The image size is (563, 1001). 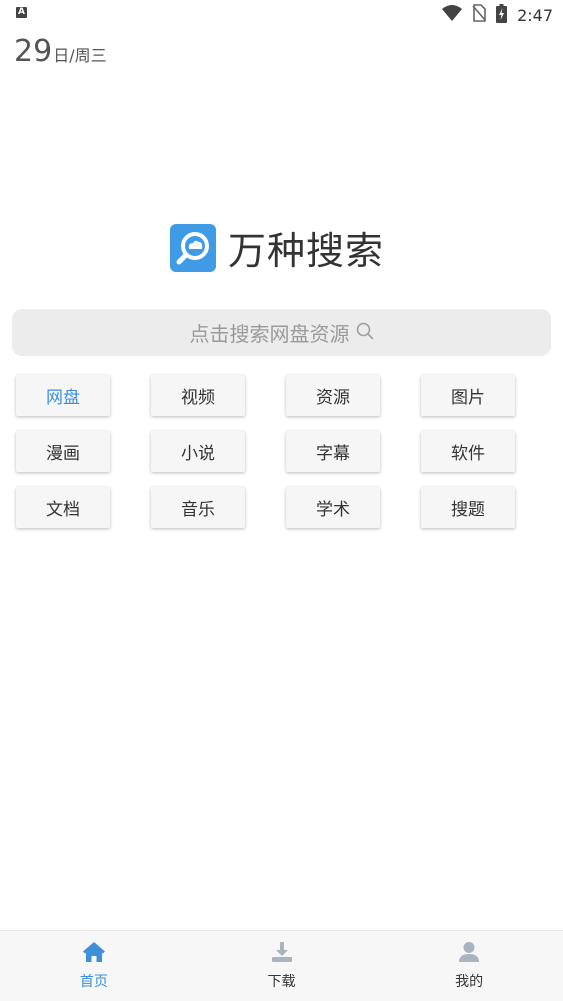 I want to click on status-bar: A 2:47, so click(x=281, y=15).